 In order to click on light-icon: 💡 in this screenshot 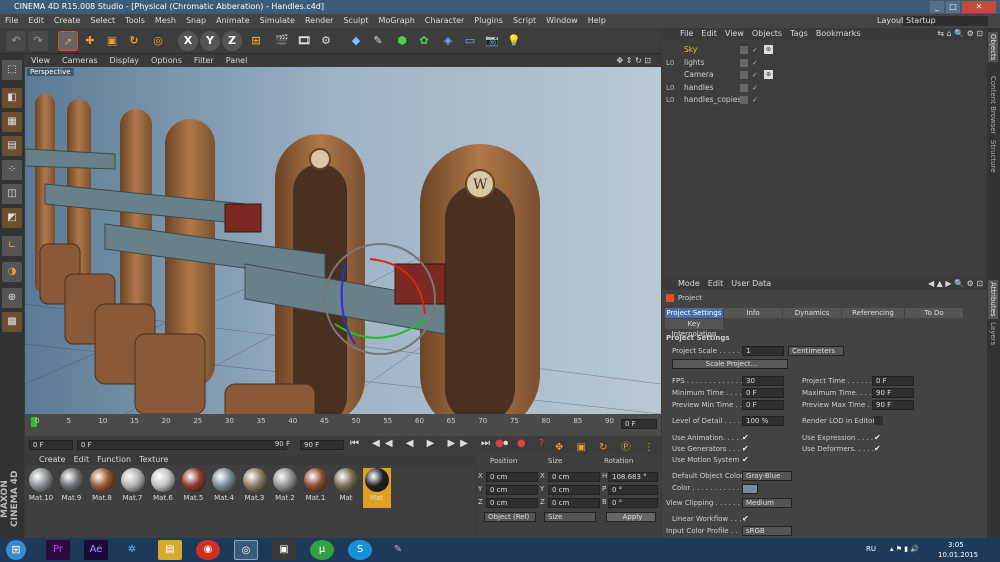, I will do `click(514, 41)`.